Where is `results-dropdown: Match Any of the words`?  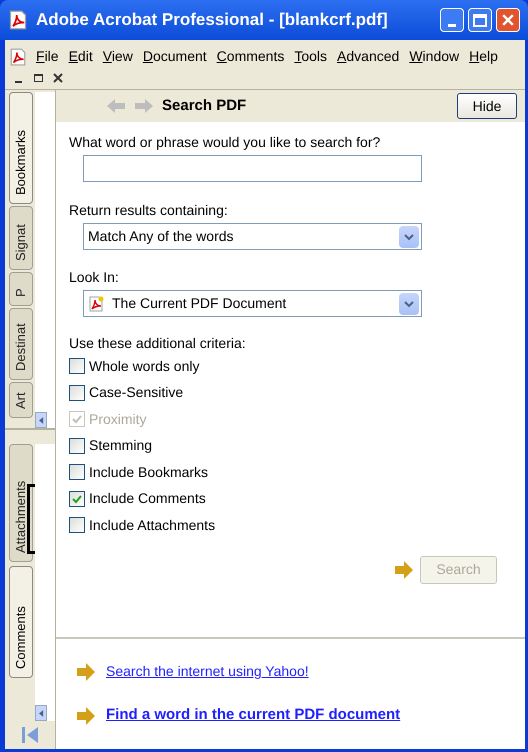
results-dropdown: Match Any of the words is located at coordinates (252, 236).